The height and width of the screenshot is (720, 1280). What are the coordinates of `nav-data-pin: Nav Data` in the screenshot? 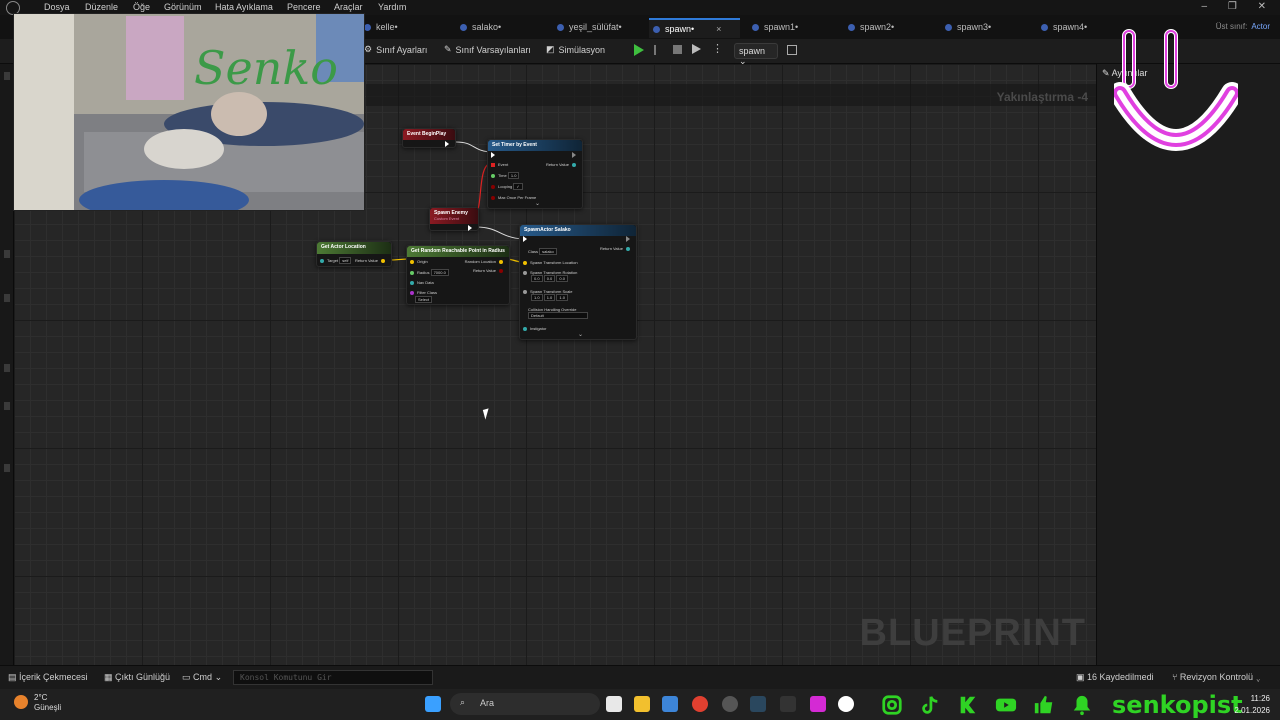 It's located at (422, 282).